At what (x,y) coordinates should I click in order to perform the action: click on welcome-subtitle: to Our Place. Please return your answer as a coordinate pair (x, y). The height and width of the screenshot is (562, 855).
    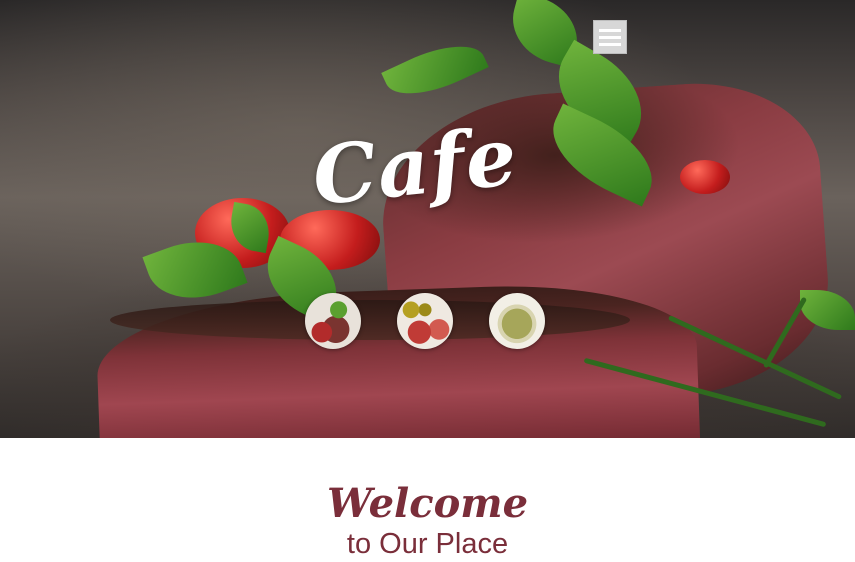
    Looking at the image, I should click on (427, 544).